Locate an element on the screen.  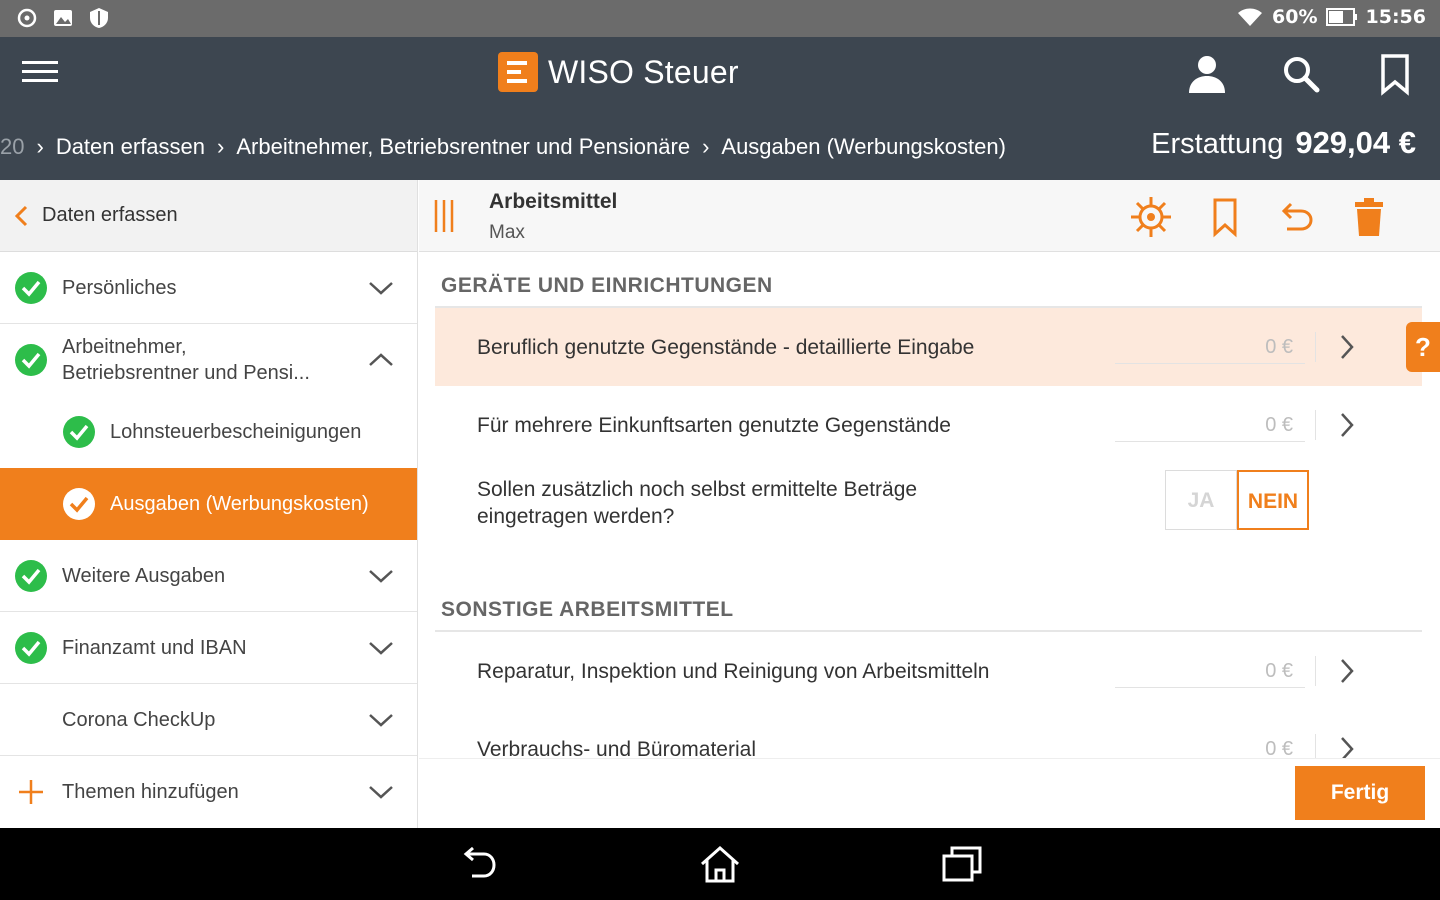
sidebar-item-weitere-ausgaben: Weitere Ausgaben is located at coordinates (208, 576).